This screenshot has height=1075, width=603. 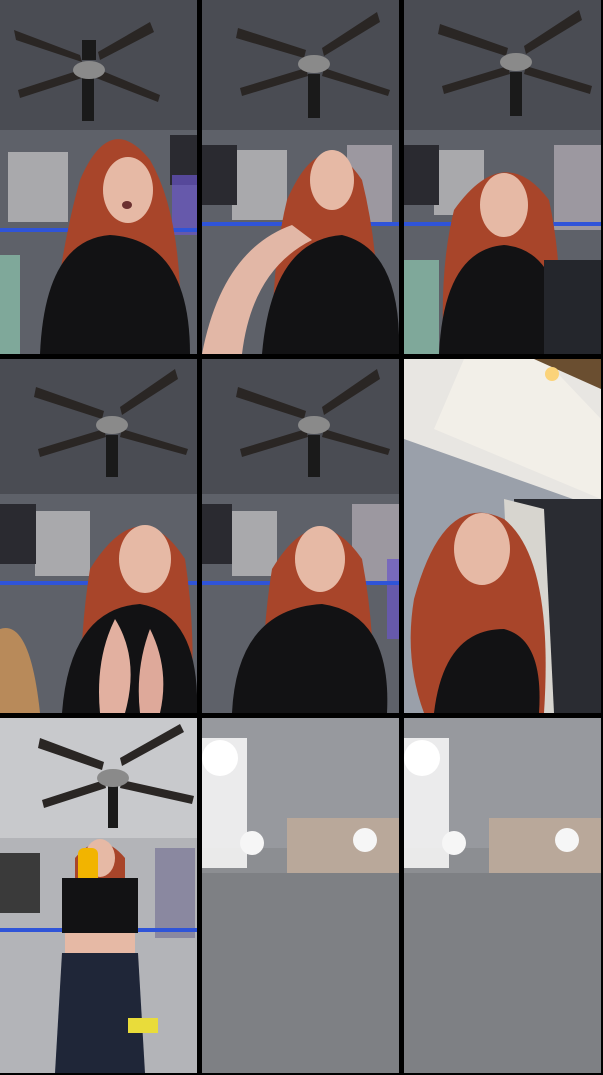 I want to click on frame-8-image, so click(x=300, y=895).